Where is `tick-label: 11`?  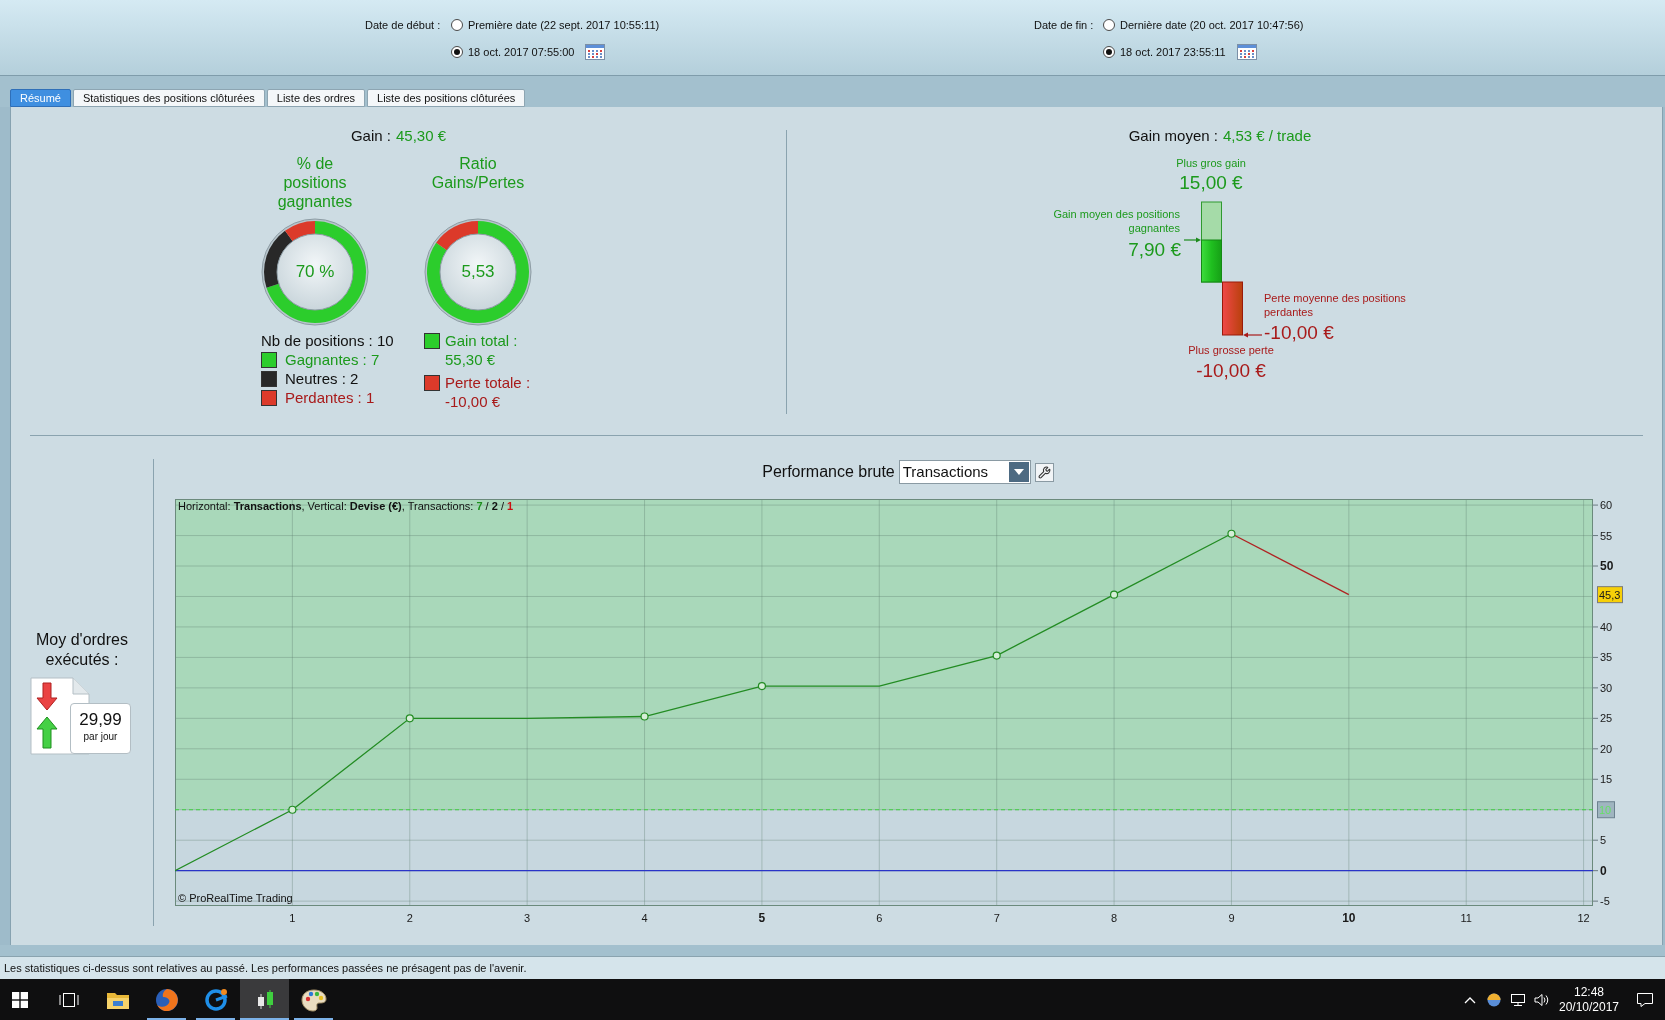
tick-label: 11 is located at coordinates (1466, 918).